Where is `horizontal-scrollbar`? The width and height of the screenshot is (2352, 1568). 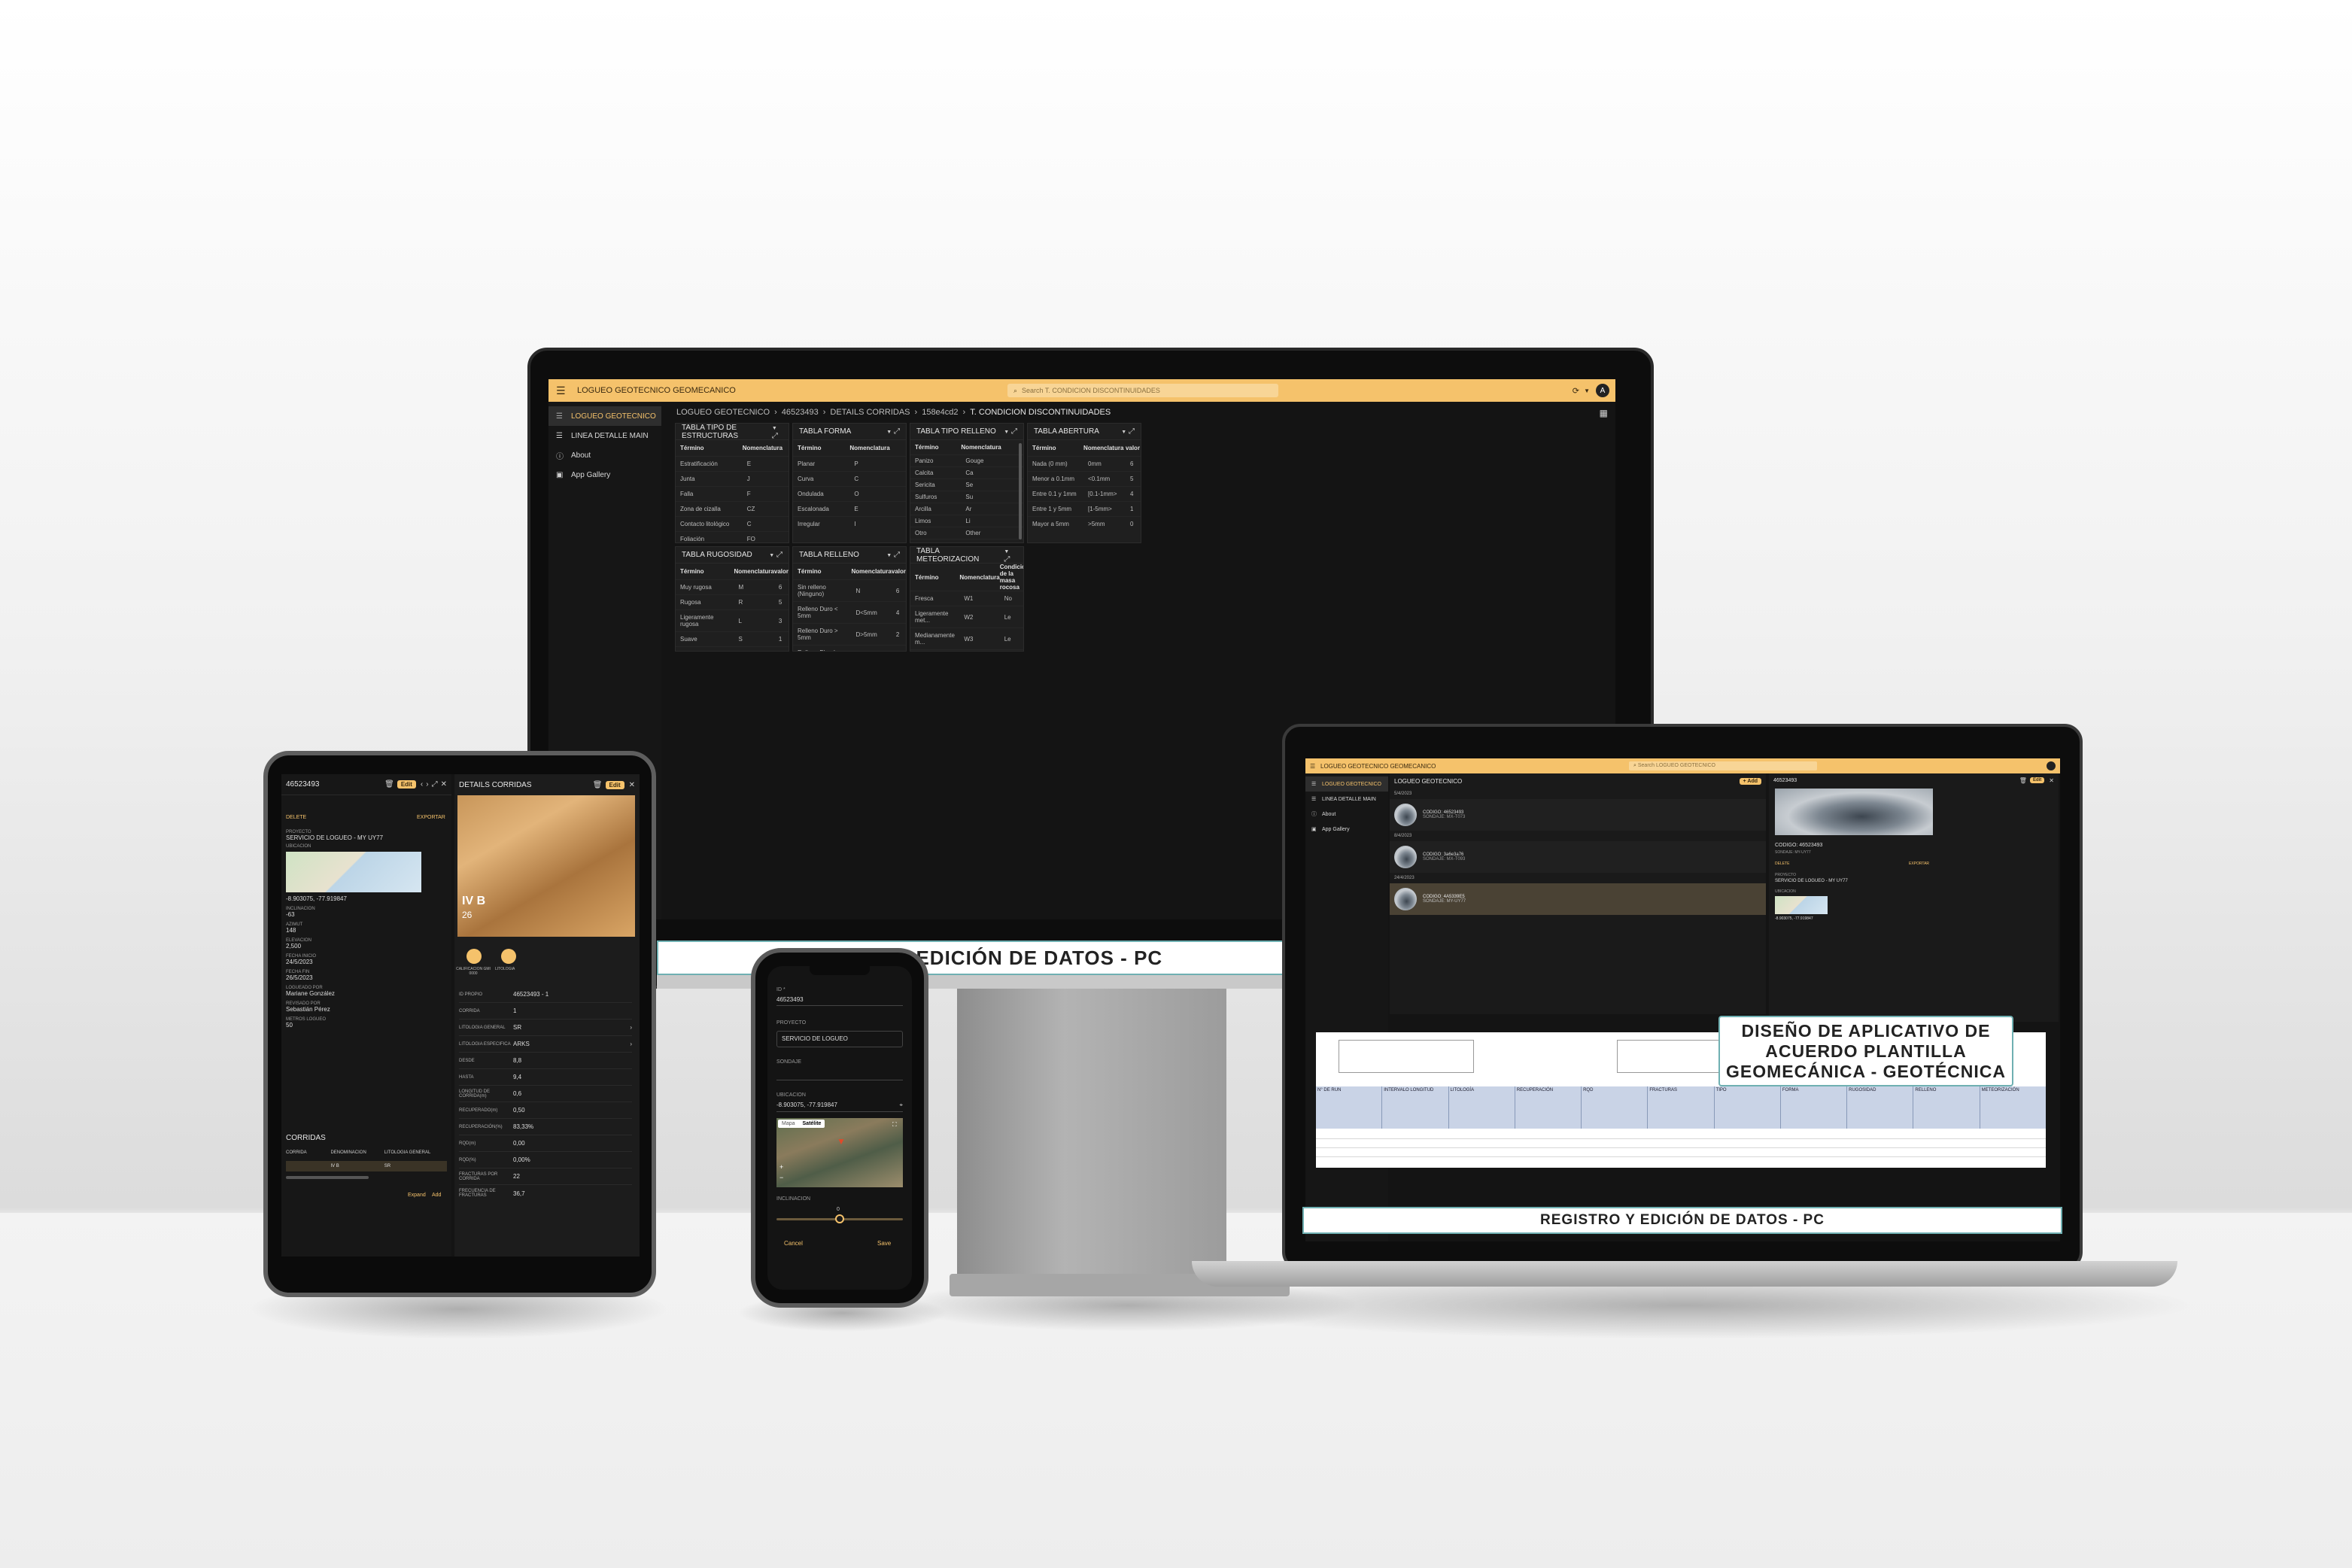
horizontal-scrollbar is located at coordinates (327, 1177).